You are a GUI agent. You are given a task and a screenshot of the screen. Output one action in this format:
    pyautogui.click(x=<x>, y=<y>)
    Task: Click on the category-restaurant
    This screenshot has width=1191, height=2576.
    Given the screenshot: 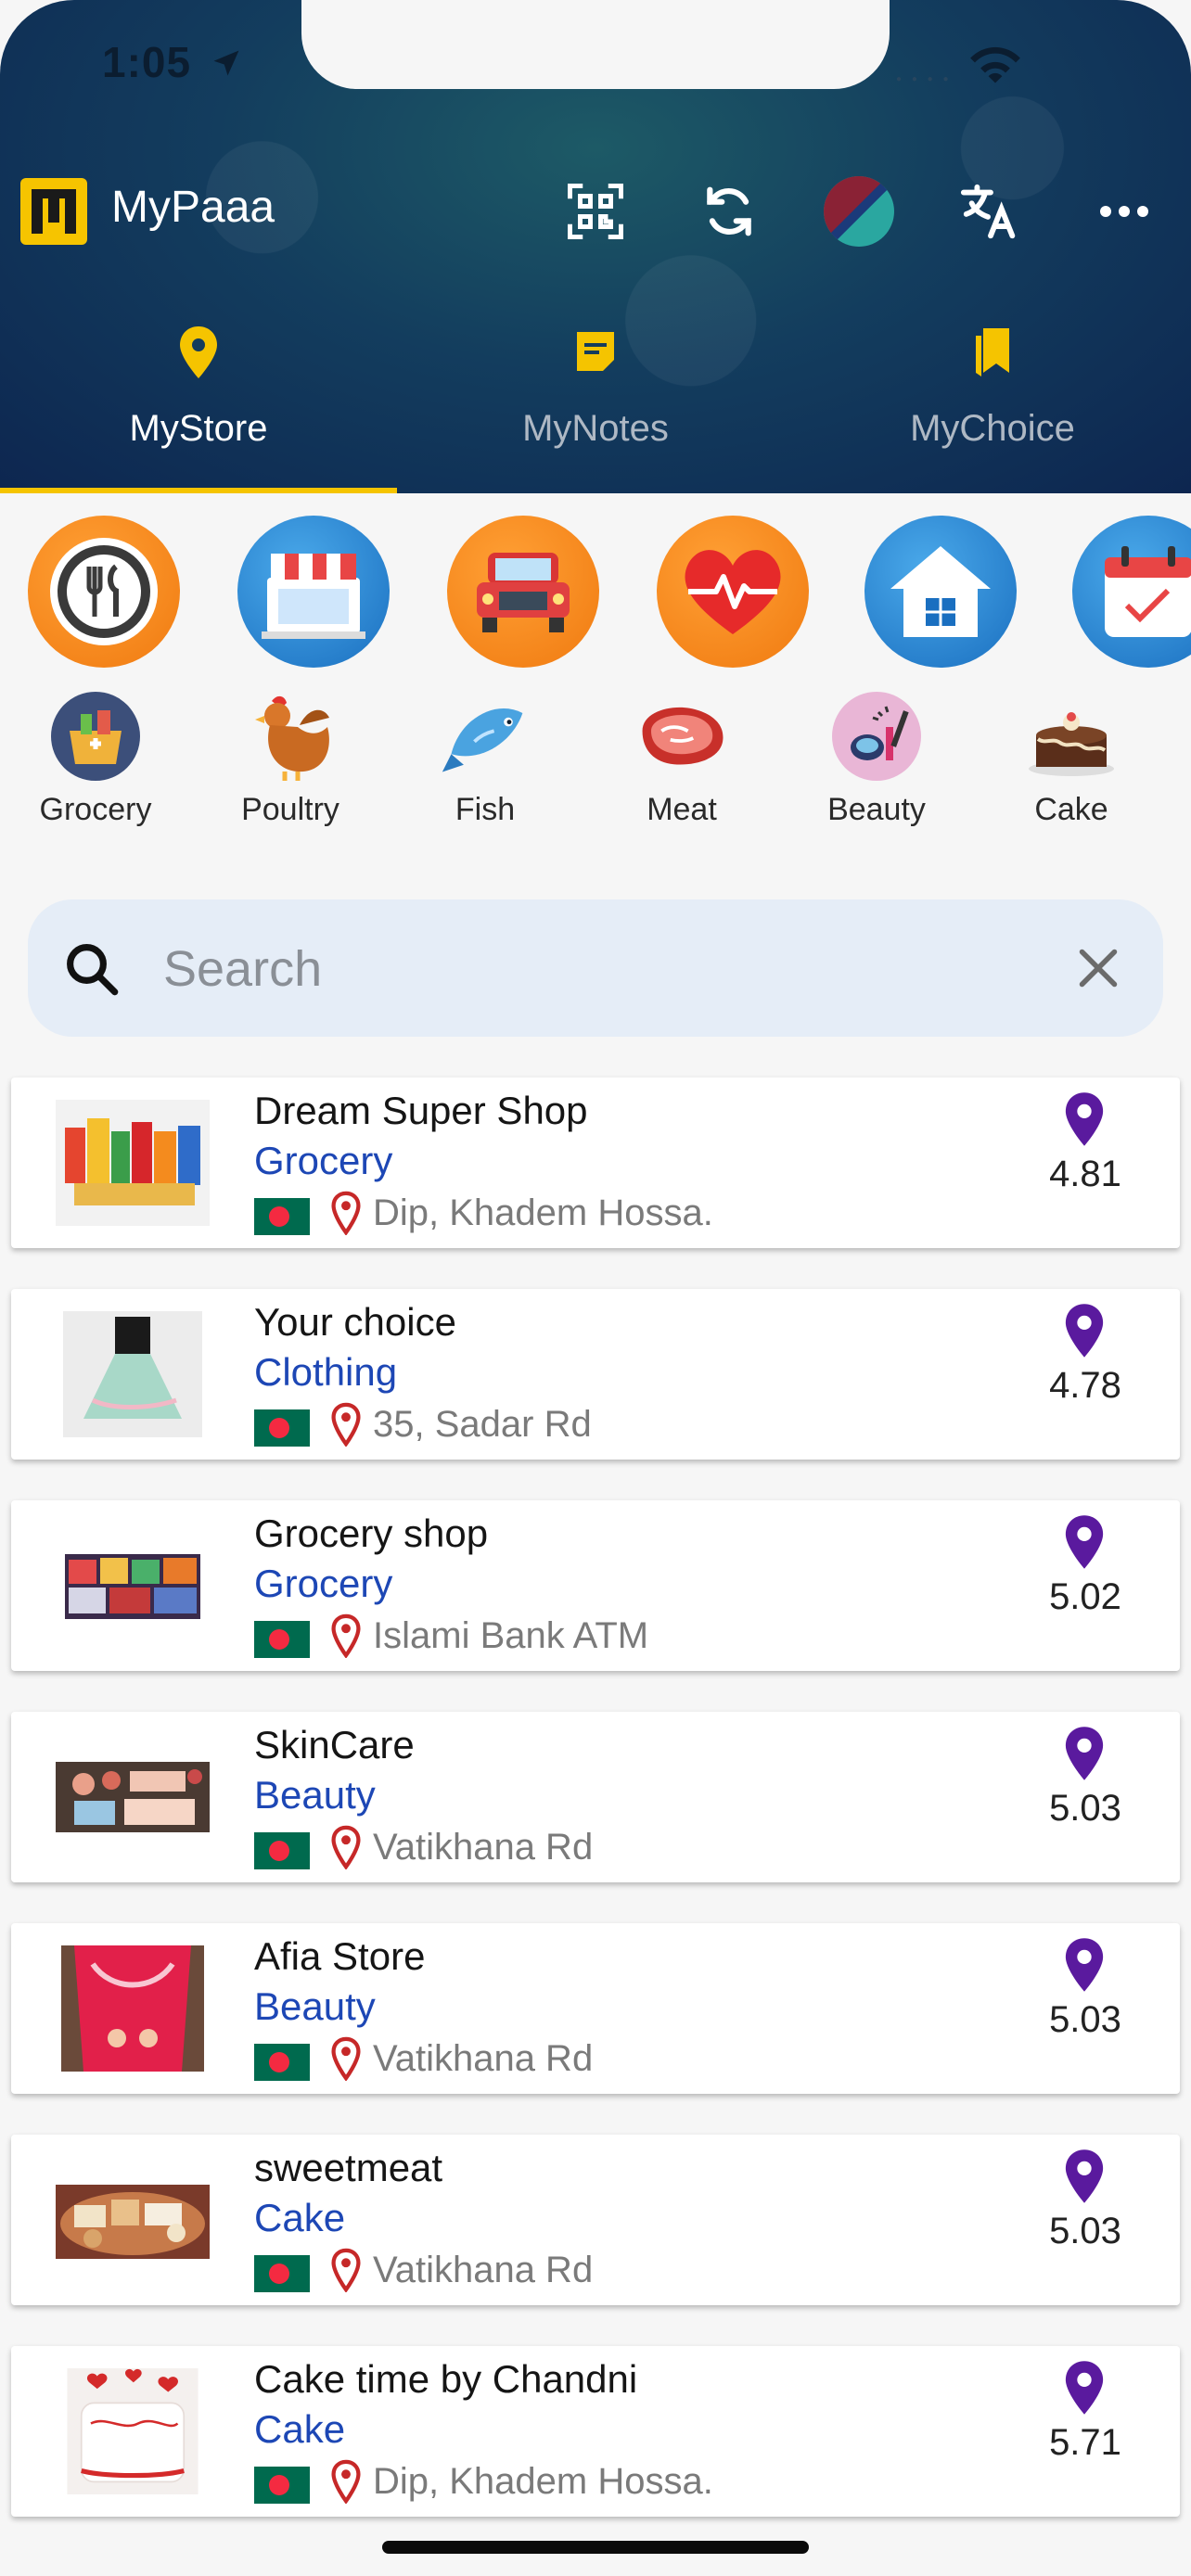 What is the action you would take?
    pyautogui.click(x=104, y=592)
    